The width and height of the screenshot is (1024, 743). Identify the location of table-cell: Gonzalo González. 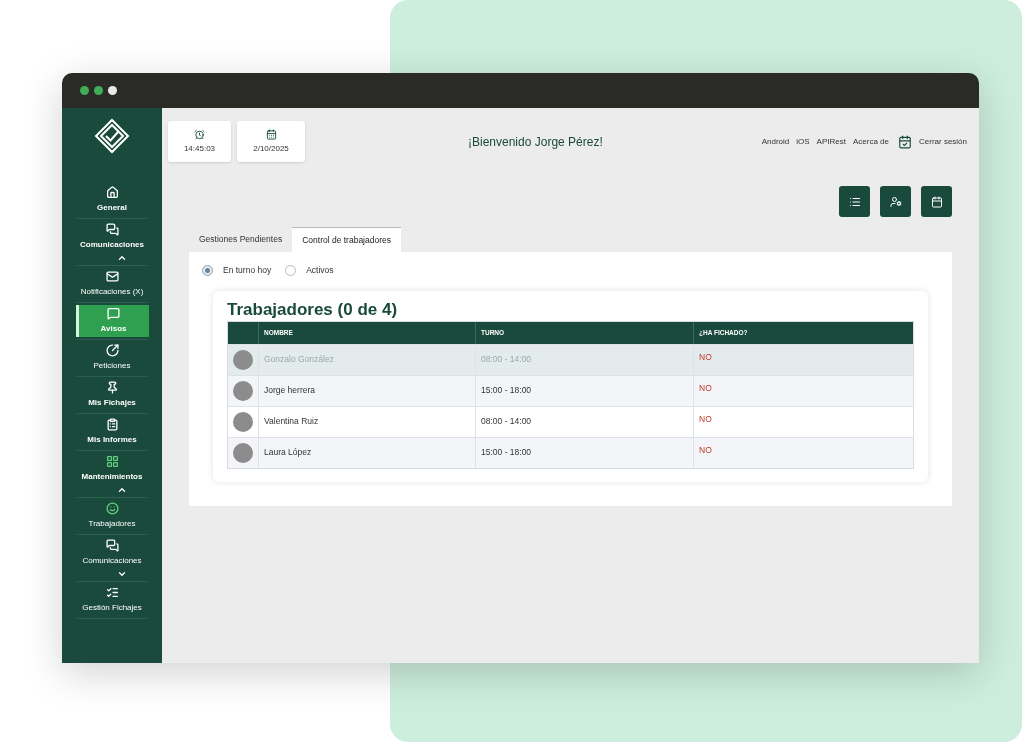
(299, 360).